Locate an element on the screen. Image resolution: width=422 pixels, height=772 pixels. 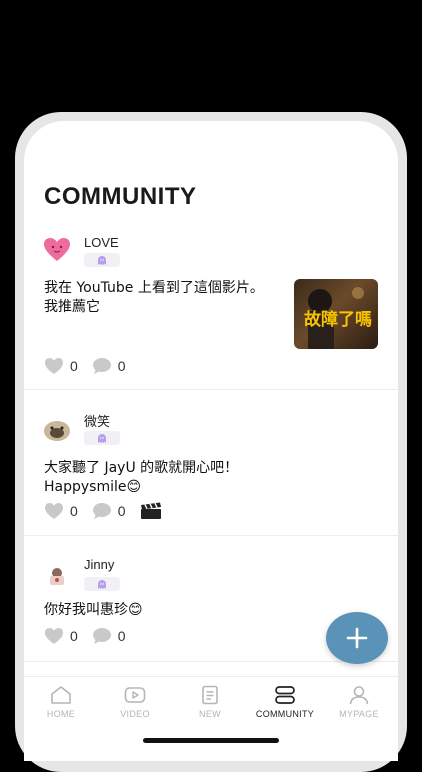
username: LOVE is located at coordinates (101, 242).